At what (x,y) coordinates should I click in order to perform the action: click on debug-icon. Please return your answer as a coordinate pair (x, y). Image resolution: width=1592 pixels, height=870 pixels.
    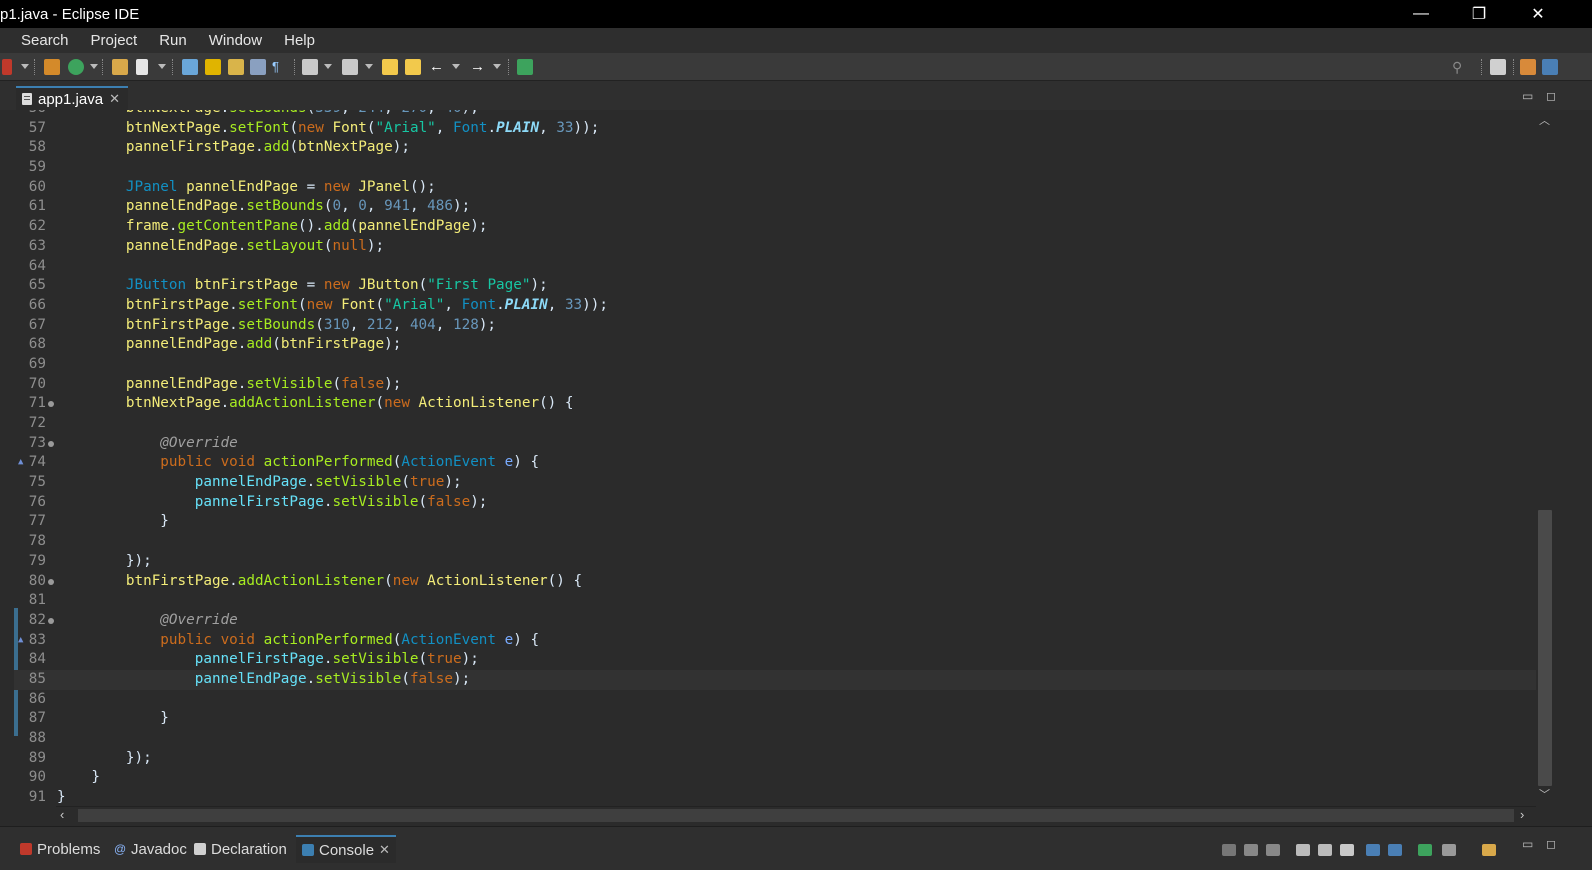
    Looking at the image, I should click on (190, 67).